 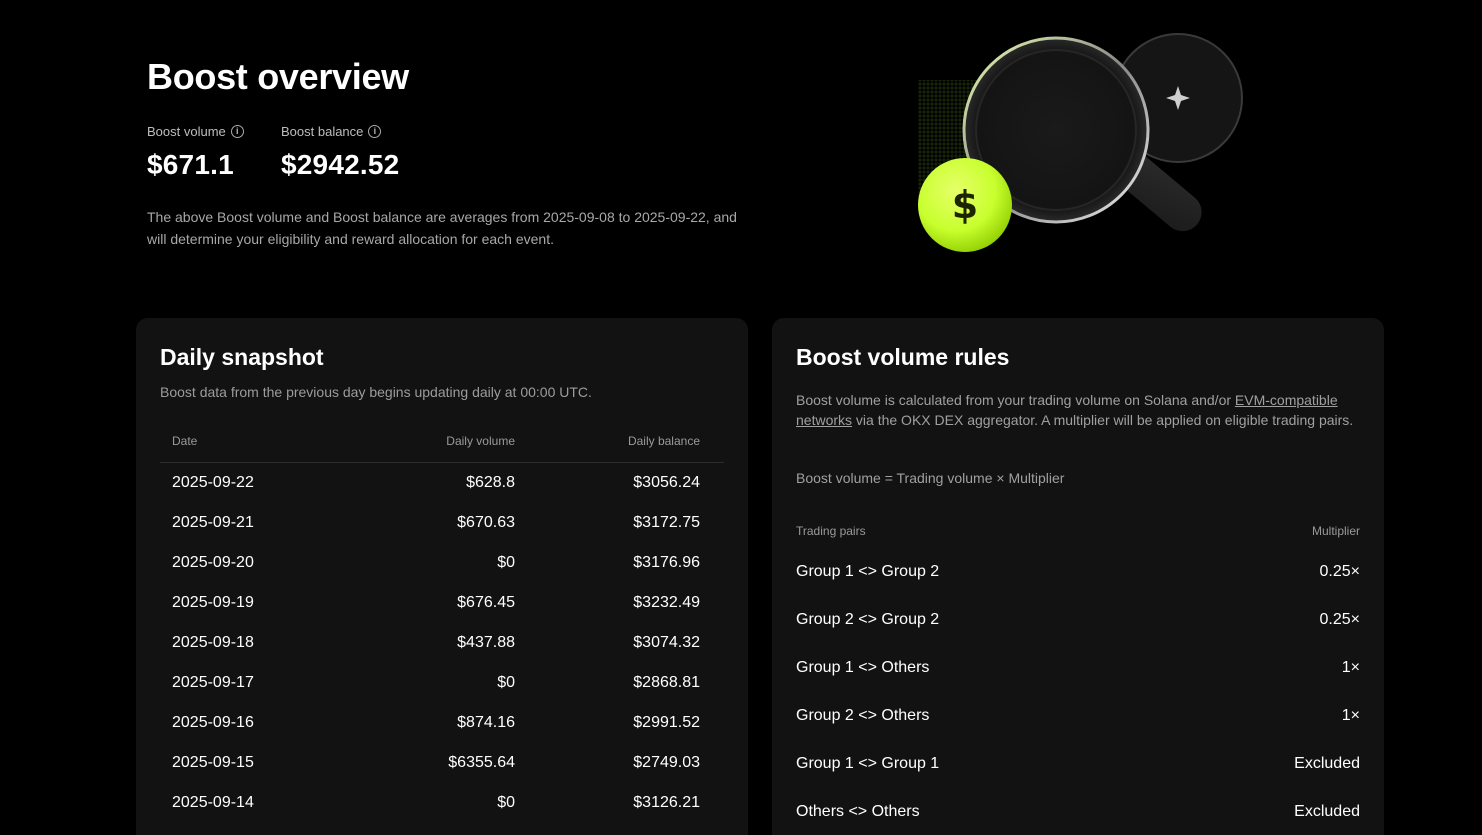 What do you see at coordinates (666, 722) in the screenshot?
I see `cell-daily-balance: $2991.52` at bounding box center [666, 722].